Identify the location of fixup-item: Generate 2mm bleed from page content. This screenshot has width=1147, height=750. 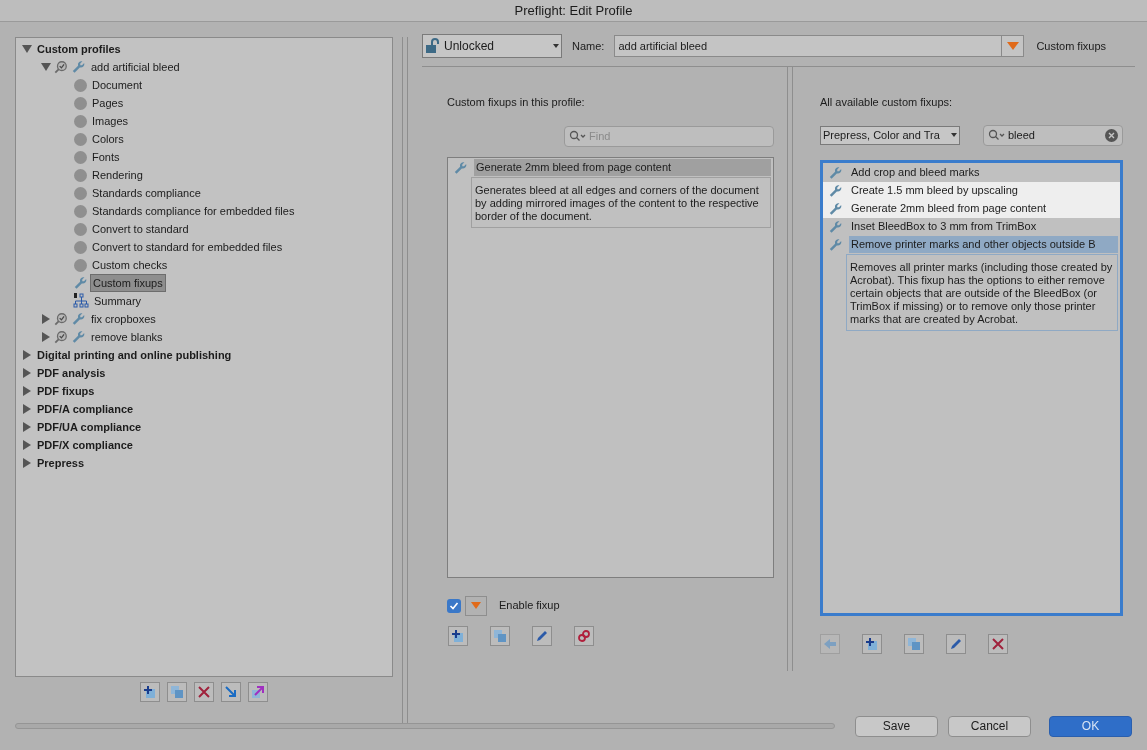
(622, 167).